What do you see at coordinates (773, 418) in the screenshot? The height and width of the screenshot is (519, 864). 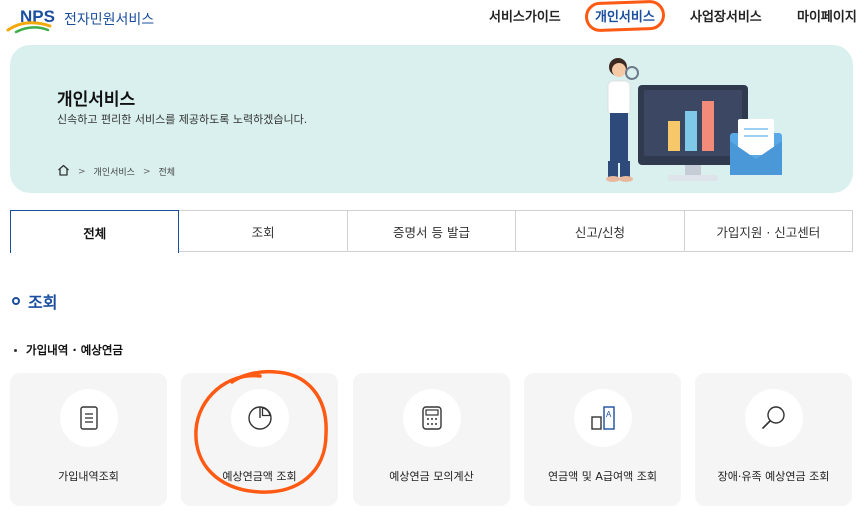 I see `magnifier-icon` at bounding box center [773, 418].